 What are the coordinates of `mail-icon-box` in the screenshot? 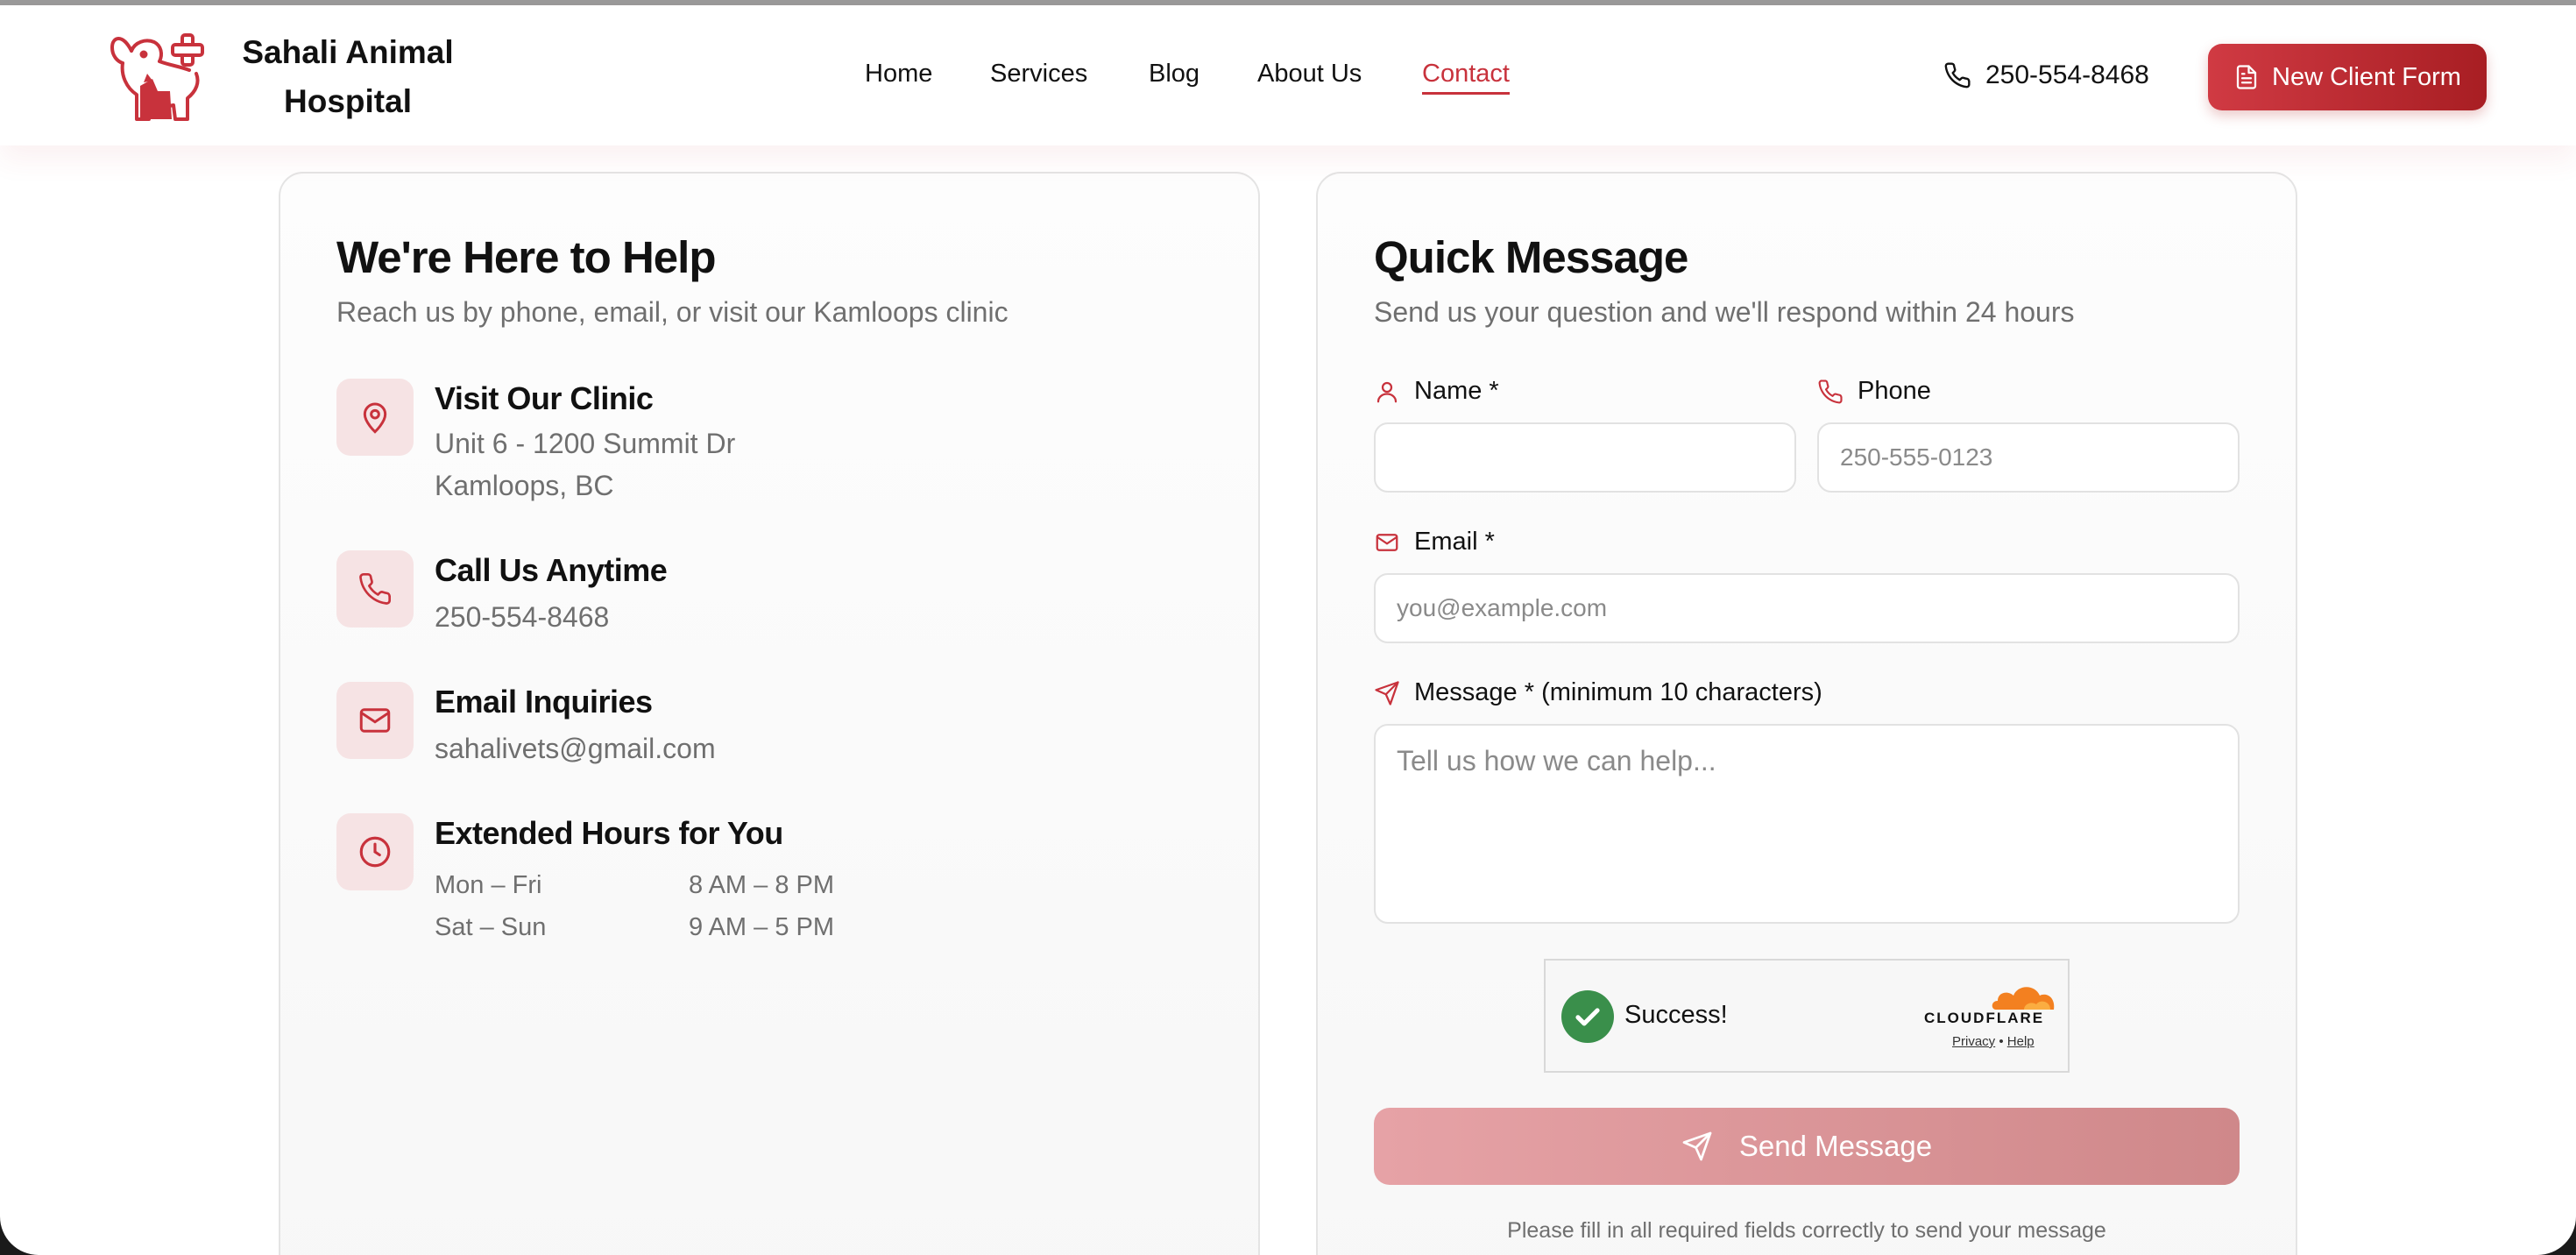 It's located at (375, 720).